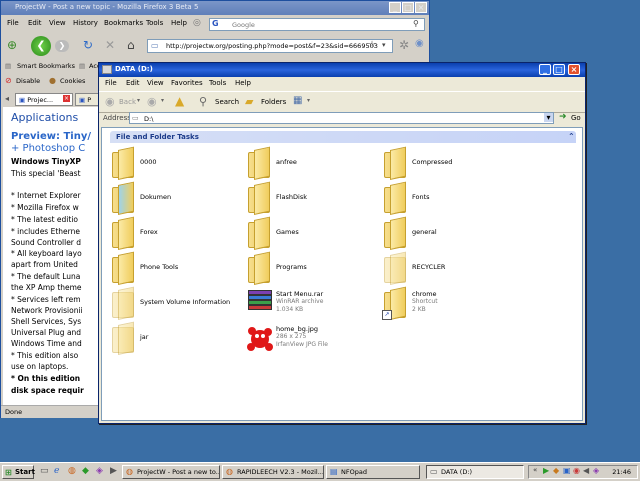 The image size is (640, 481). Describe the element at coordinates (419, 43) in the screenshot. I see `addon-icon: ◉` at that location.